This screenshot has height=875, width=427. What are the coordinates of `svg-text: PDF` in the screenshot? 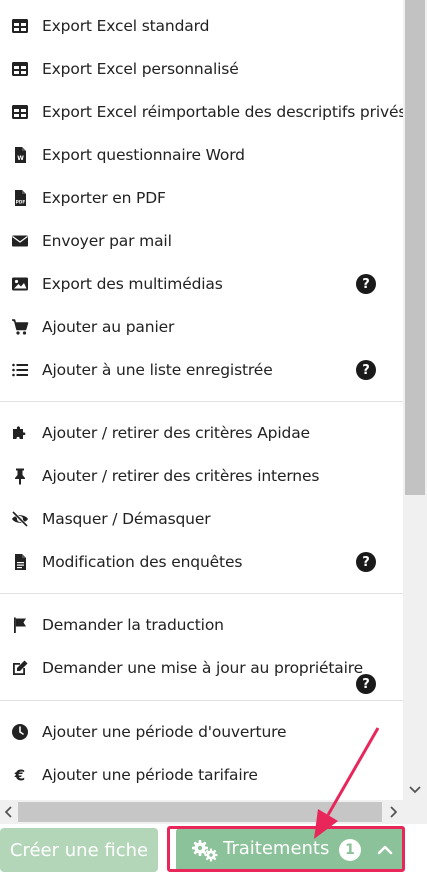 It's located at (21, 202).